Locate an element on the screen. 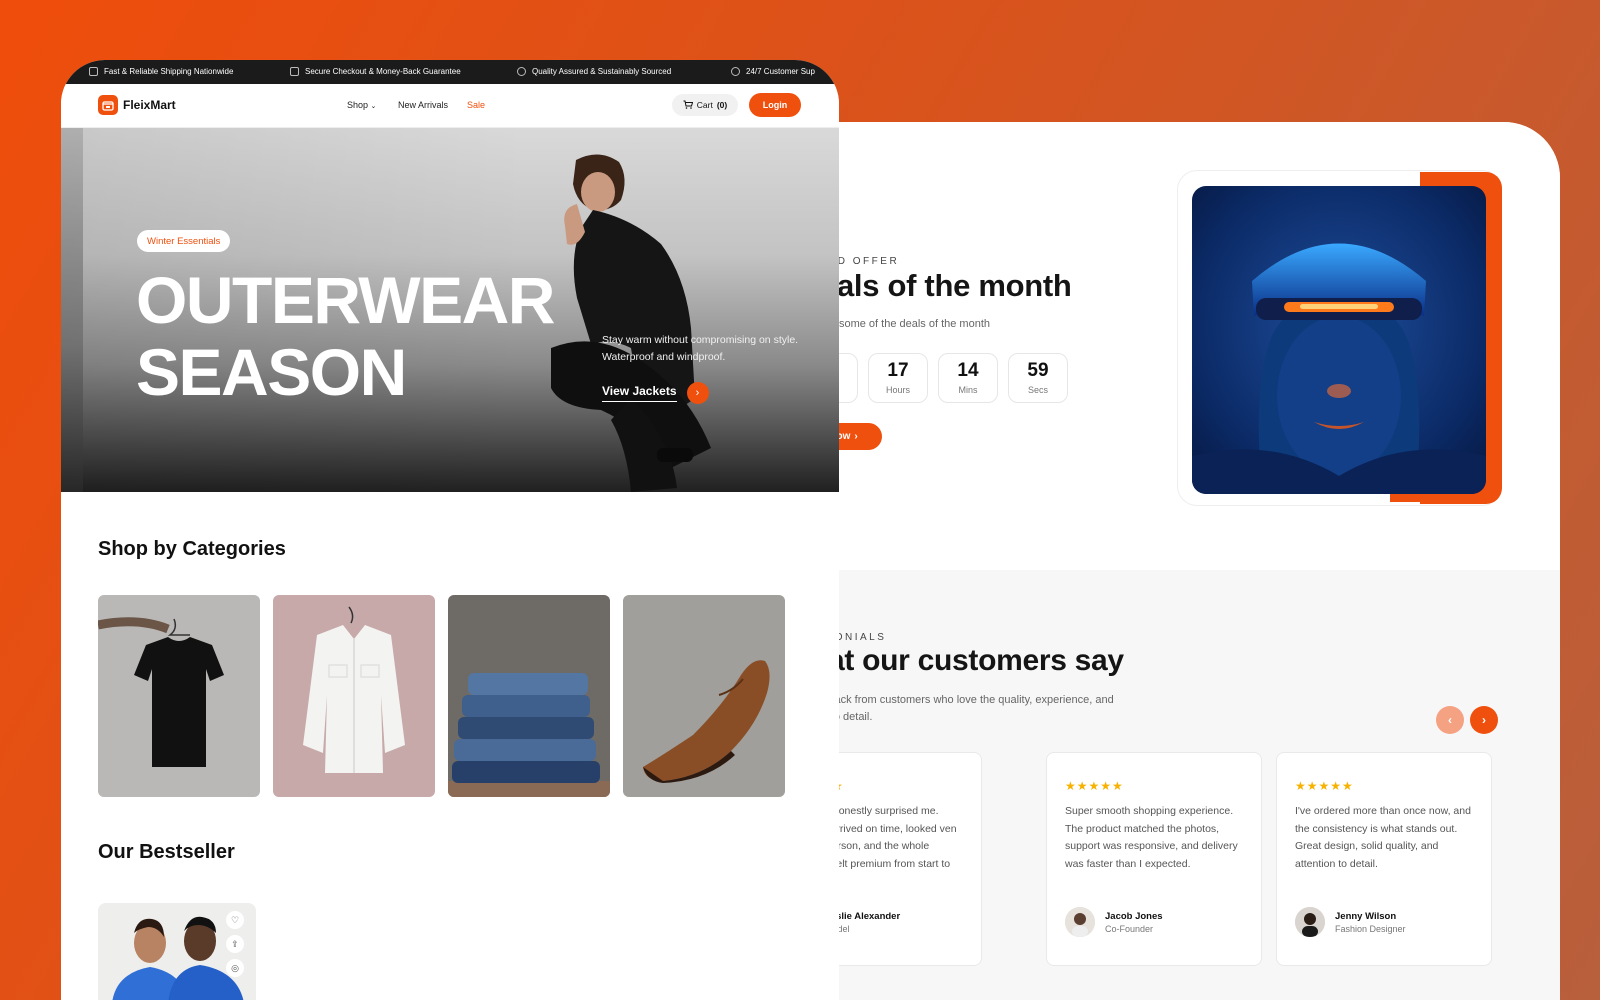 Image resolution: width=1600 pixels, height=1000 pixels. reviewer-name: Jenny Wilson is located at coordinates (1366, 916).